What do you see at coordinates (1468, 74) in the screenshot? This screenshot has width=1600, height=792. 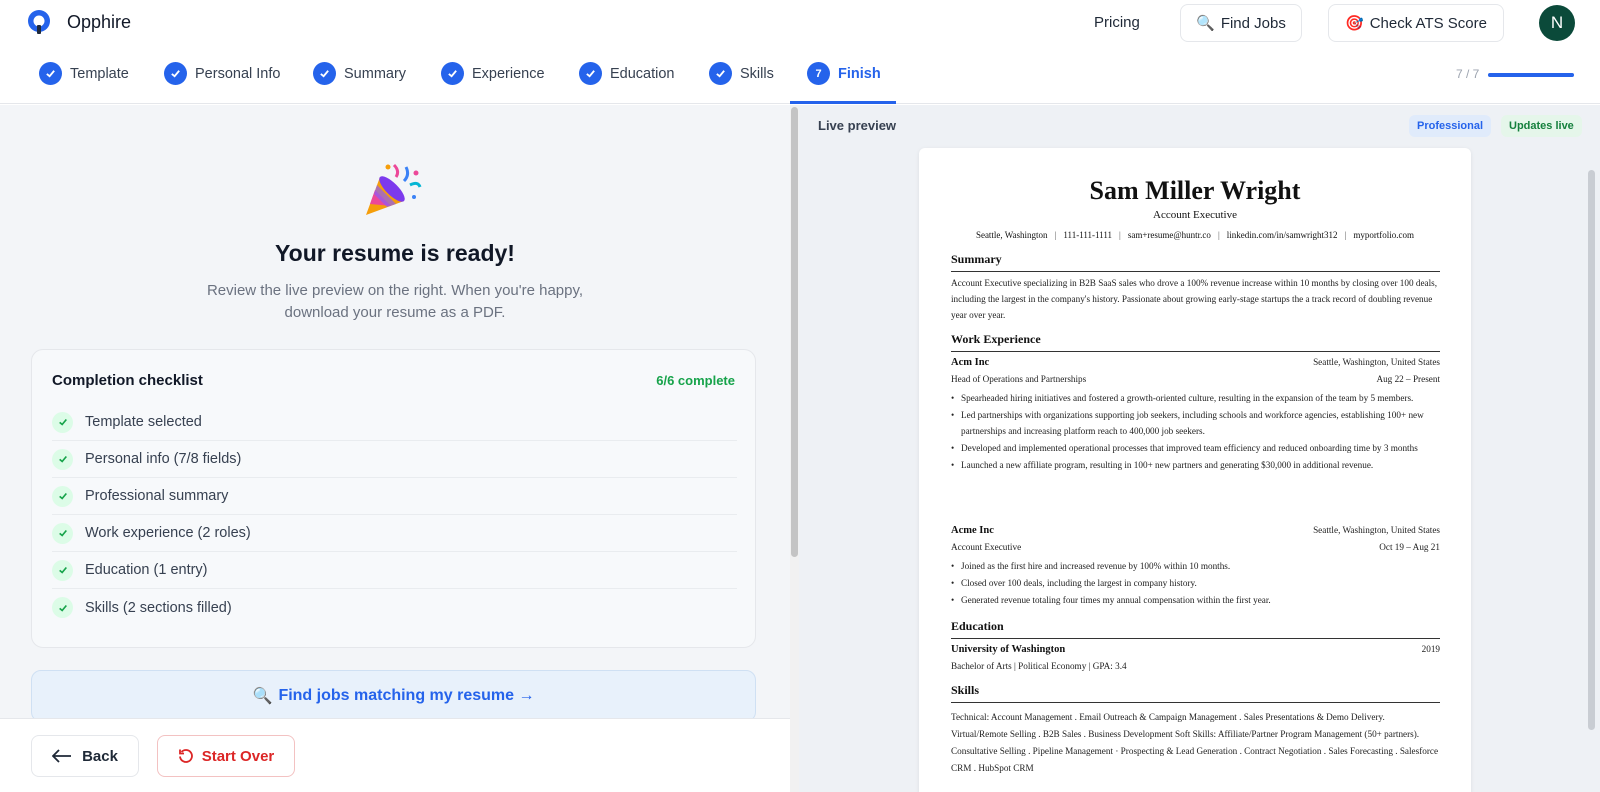 I see `progress-text: 7 / 7` at bounding box center [1468, 74].